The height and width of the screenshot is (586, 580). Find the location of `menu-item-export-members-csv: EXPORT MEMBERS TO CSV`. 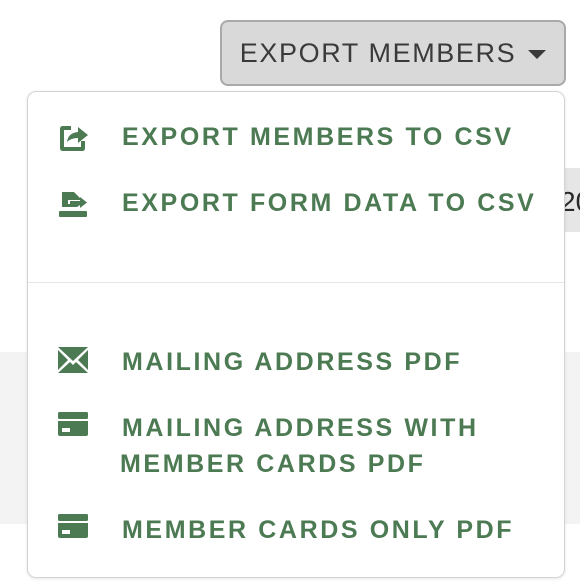

menu-item-export-members-csv: EXPORT MEMBERS TO CSV is located at coordinates (296, 137).